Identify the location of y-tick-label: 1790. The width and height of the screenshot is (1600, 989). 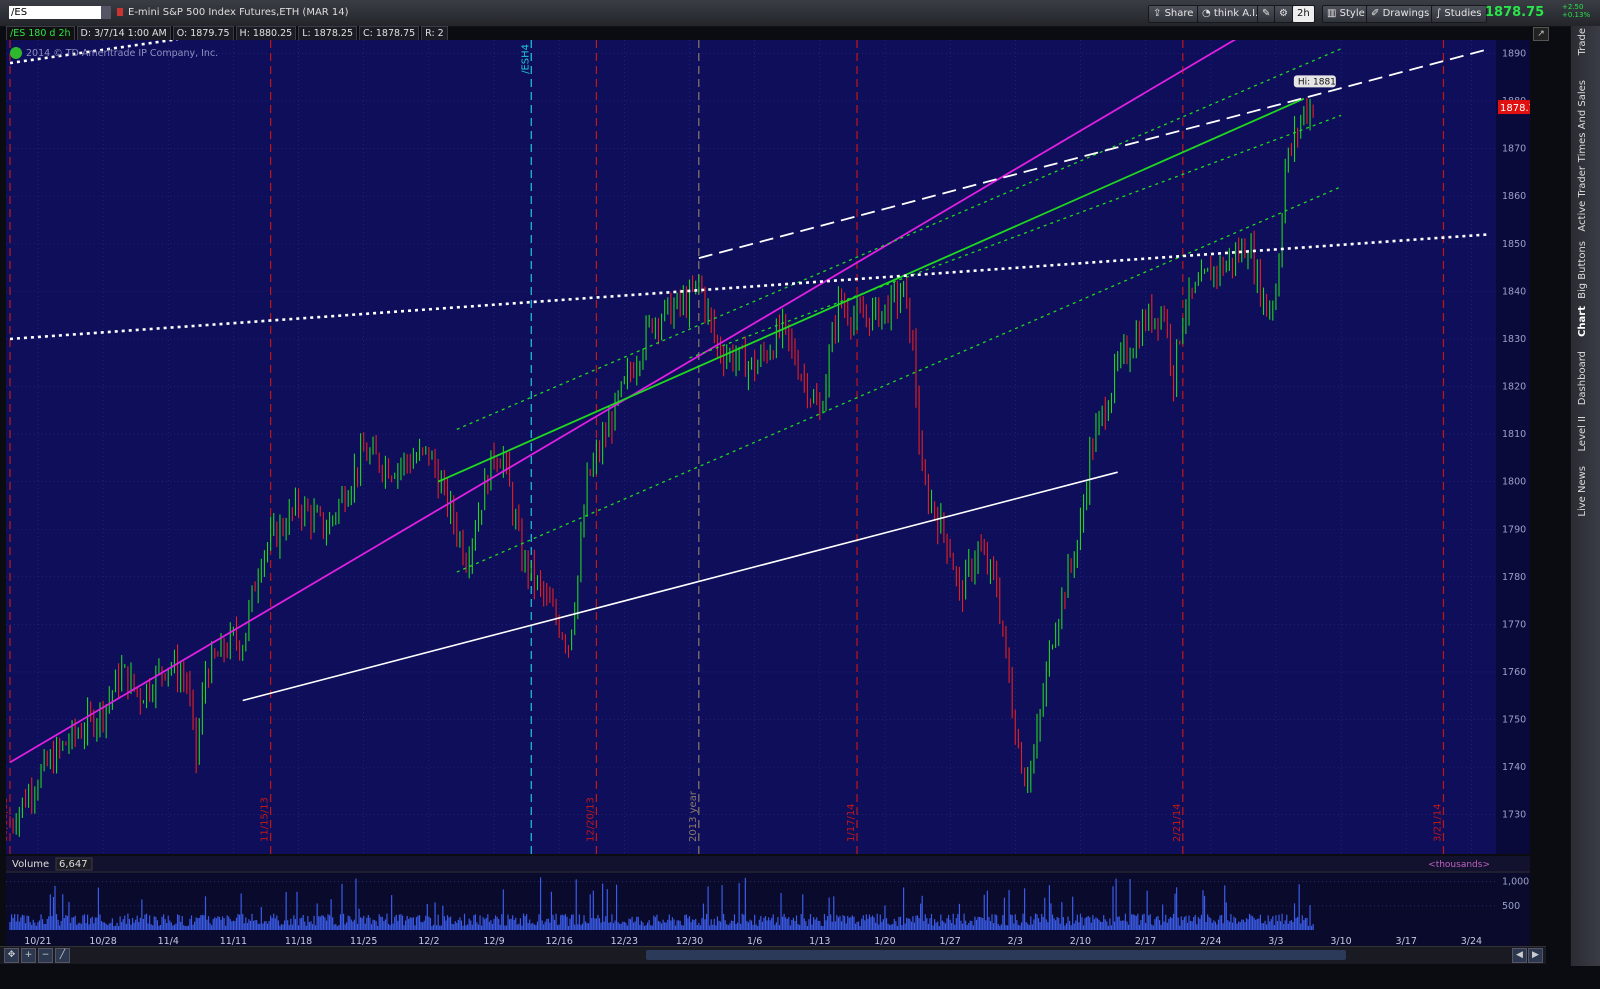
(1514, 529).